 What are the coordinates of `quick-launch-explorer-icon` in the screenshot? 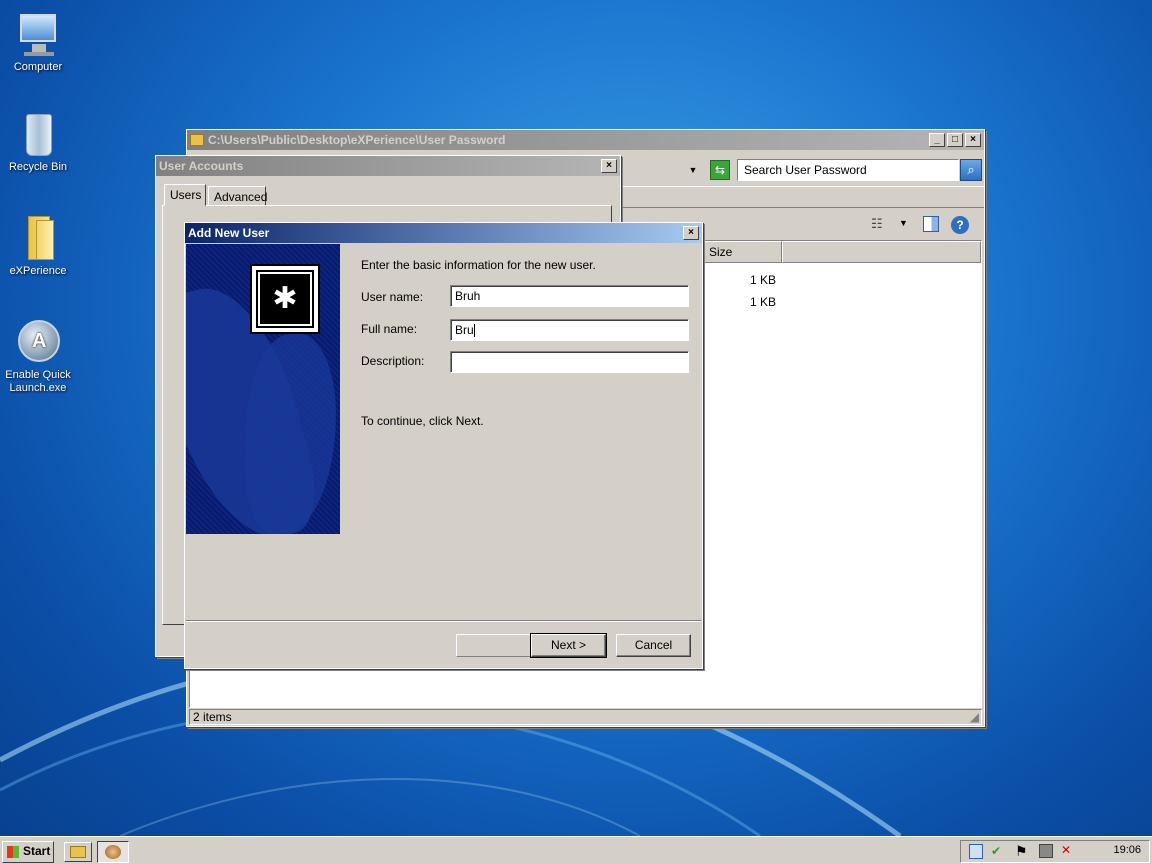 It's located at (78, 852).